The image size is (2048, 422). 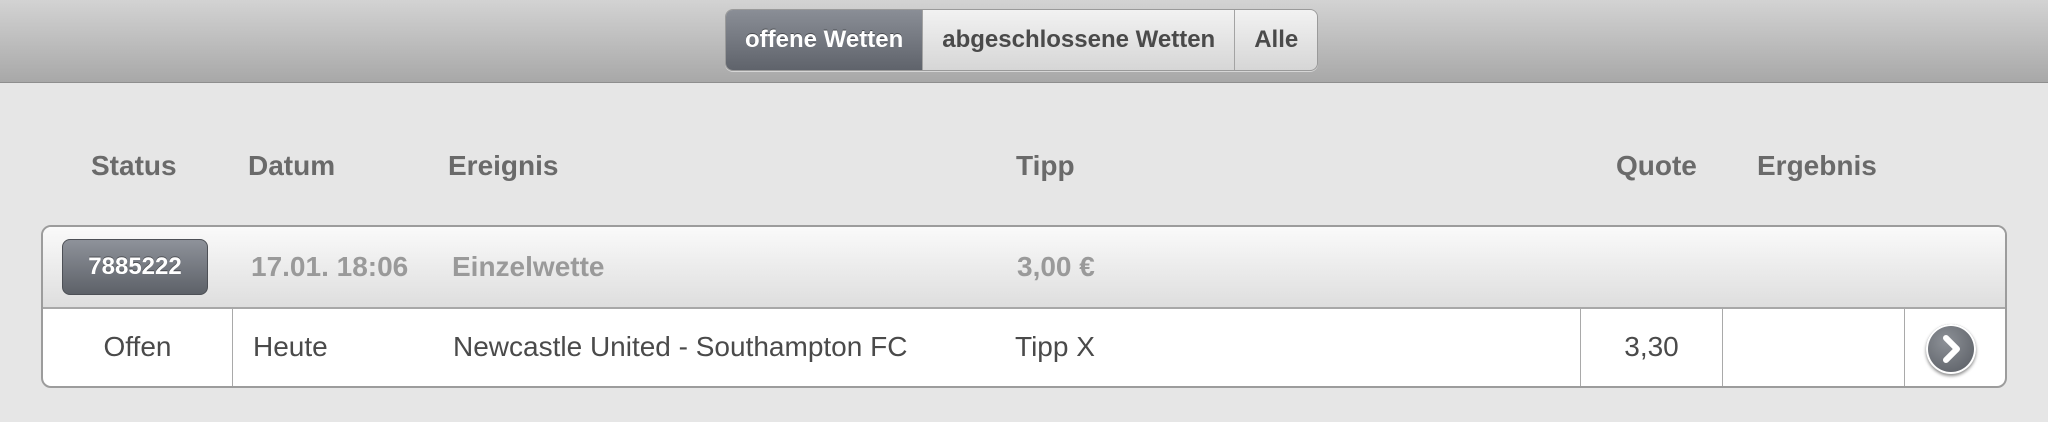 I want to click on column-header-ergebnis: Ergebnis, so click(x=1817, y=165).